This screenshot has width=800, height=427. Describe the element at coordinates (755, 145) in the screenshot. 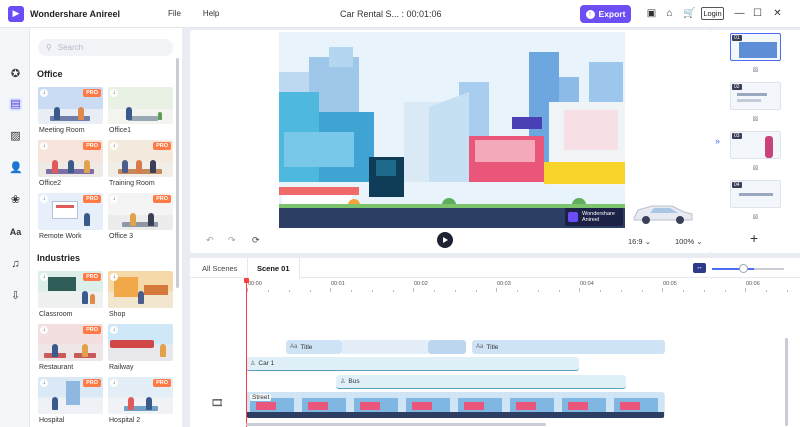

I see `scene-card-03: 03` at that location.